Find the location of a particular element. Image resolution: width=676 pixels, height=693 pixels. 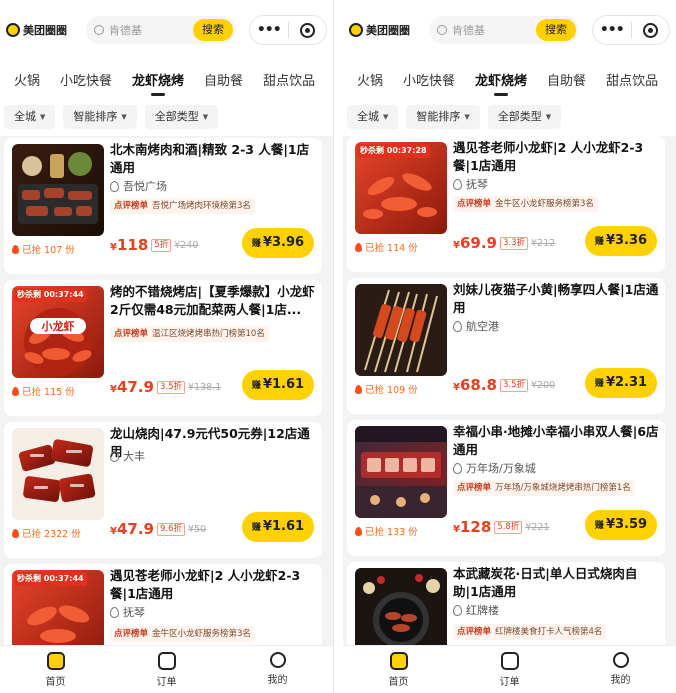

deal-price: 118 is located at coordinates (132, 245).